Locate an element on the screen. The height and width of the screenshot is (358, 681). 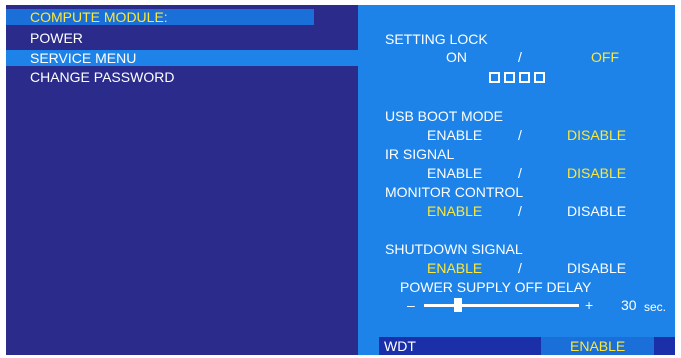
pin-code-boxes is located at coordinates (519, 76).